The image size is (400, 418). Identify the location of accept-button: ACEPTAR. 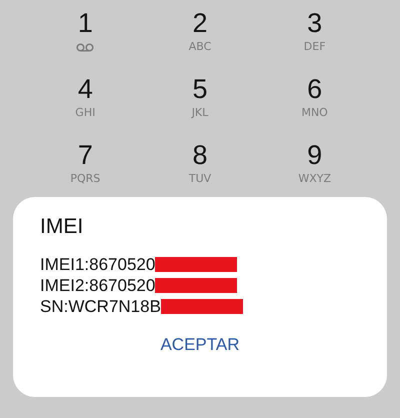
(200, 345).